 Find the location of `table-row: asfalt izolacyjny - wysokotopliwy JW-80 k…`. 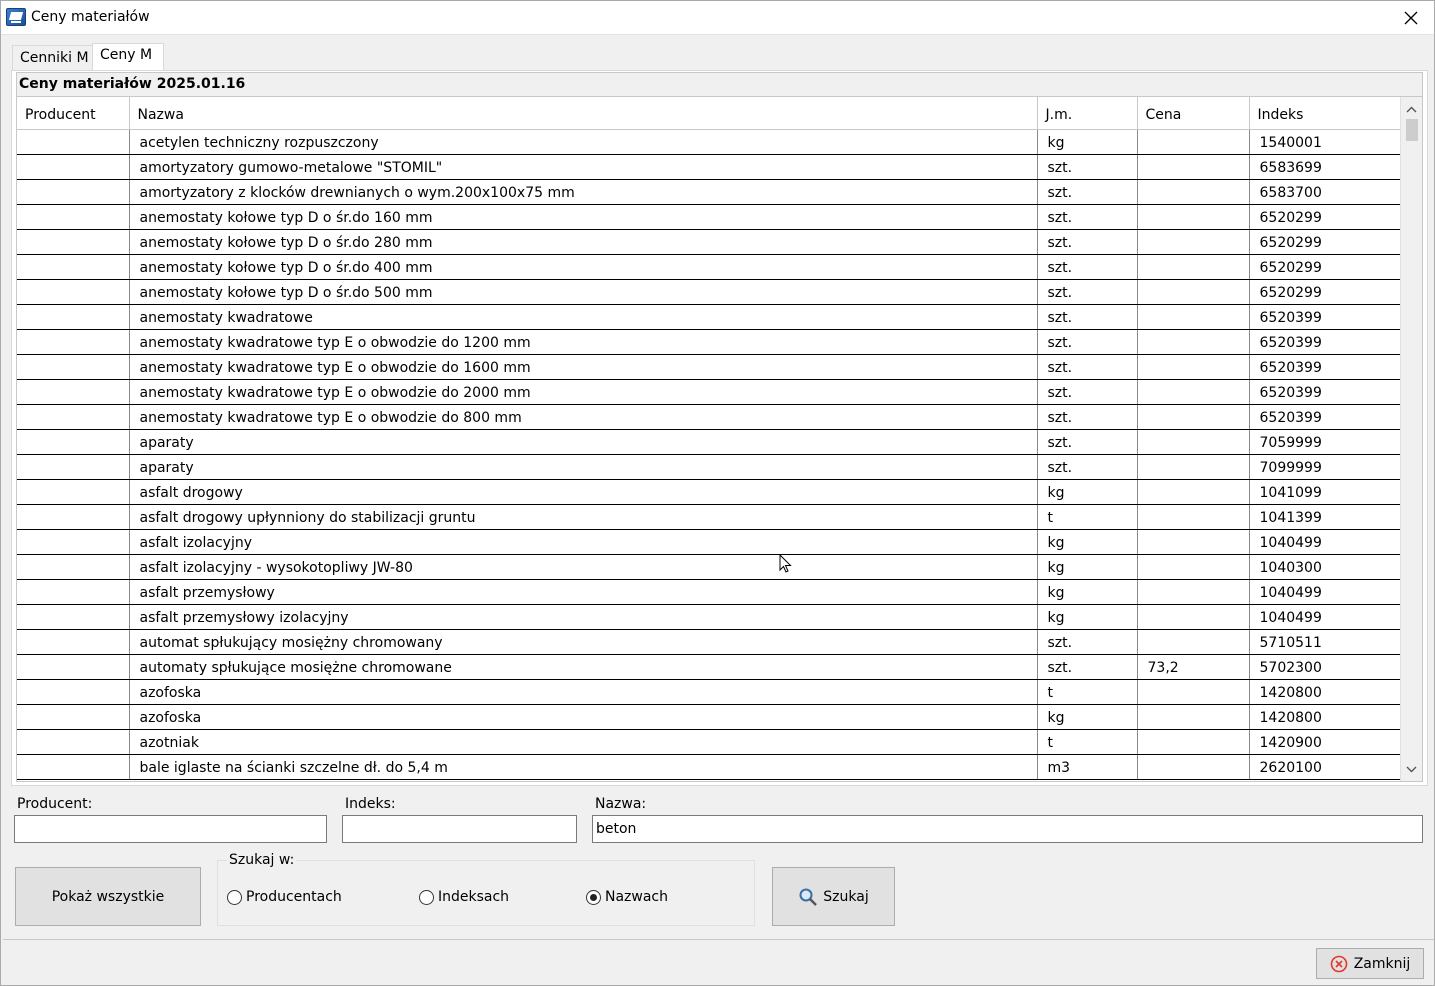

table-row: asfalt izolacyjny - wysokotopliwy JW-80 k… is located at coordinates (709, 567).